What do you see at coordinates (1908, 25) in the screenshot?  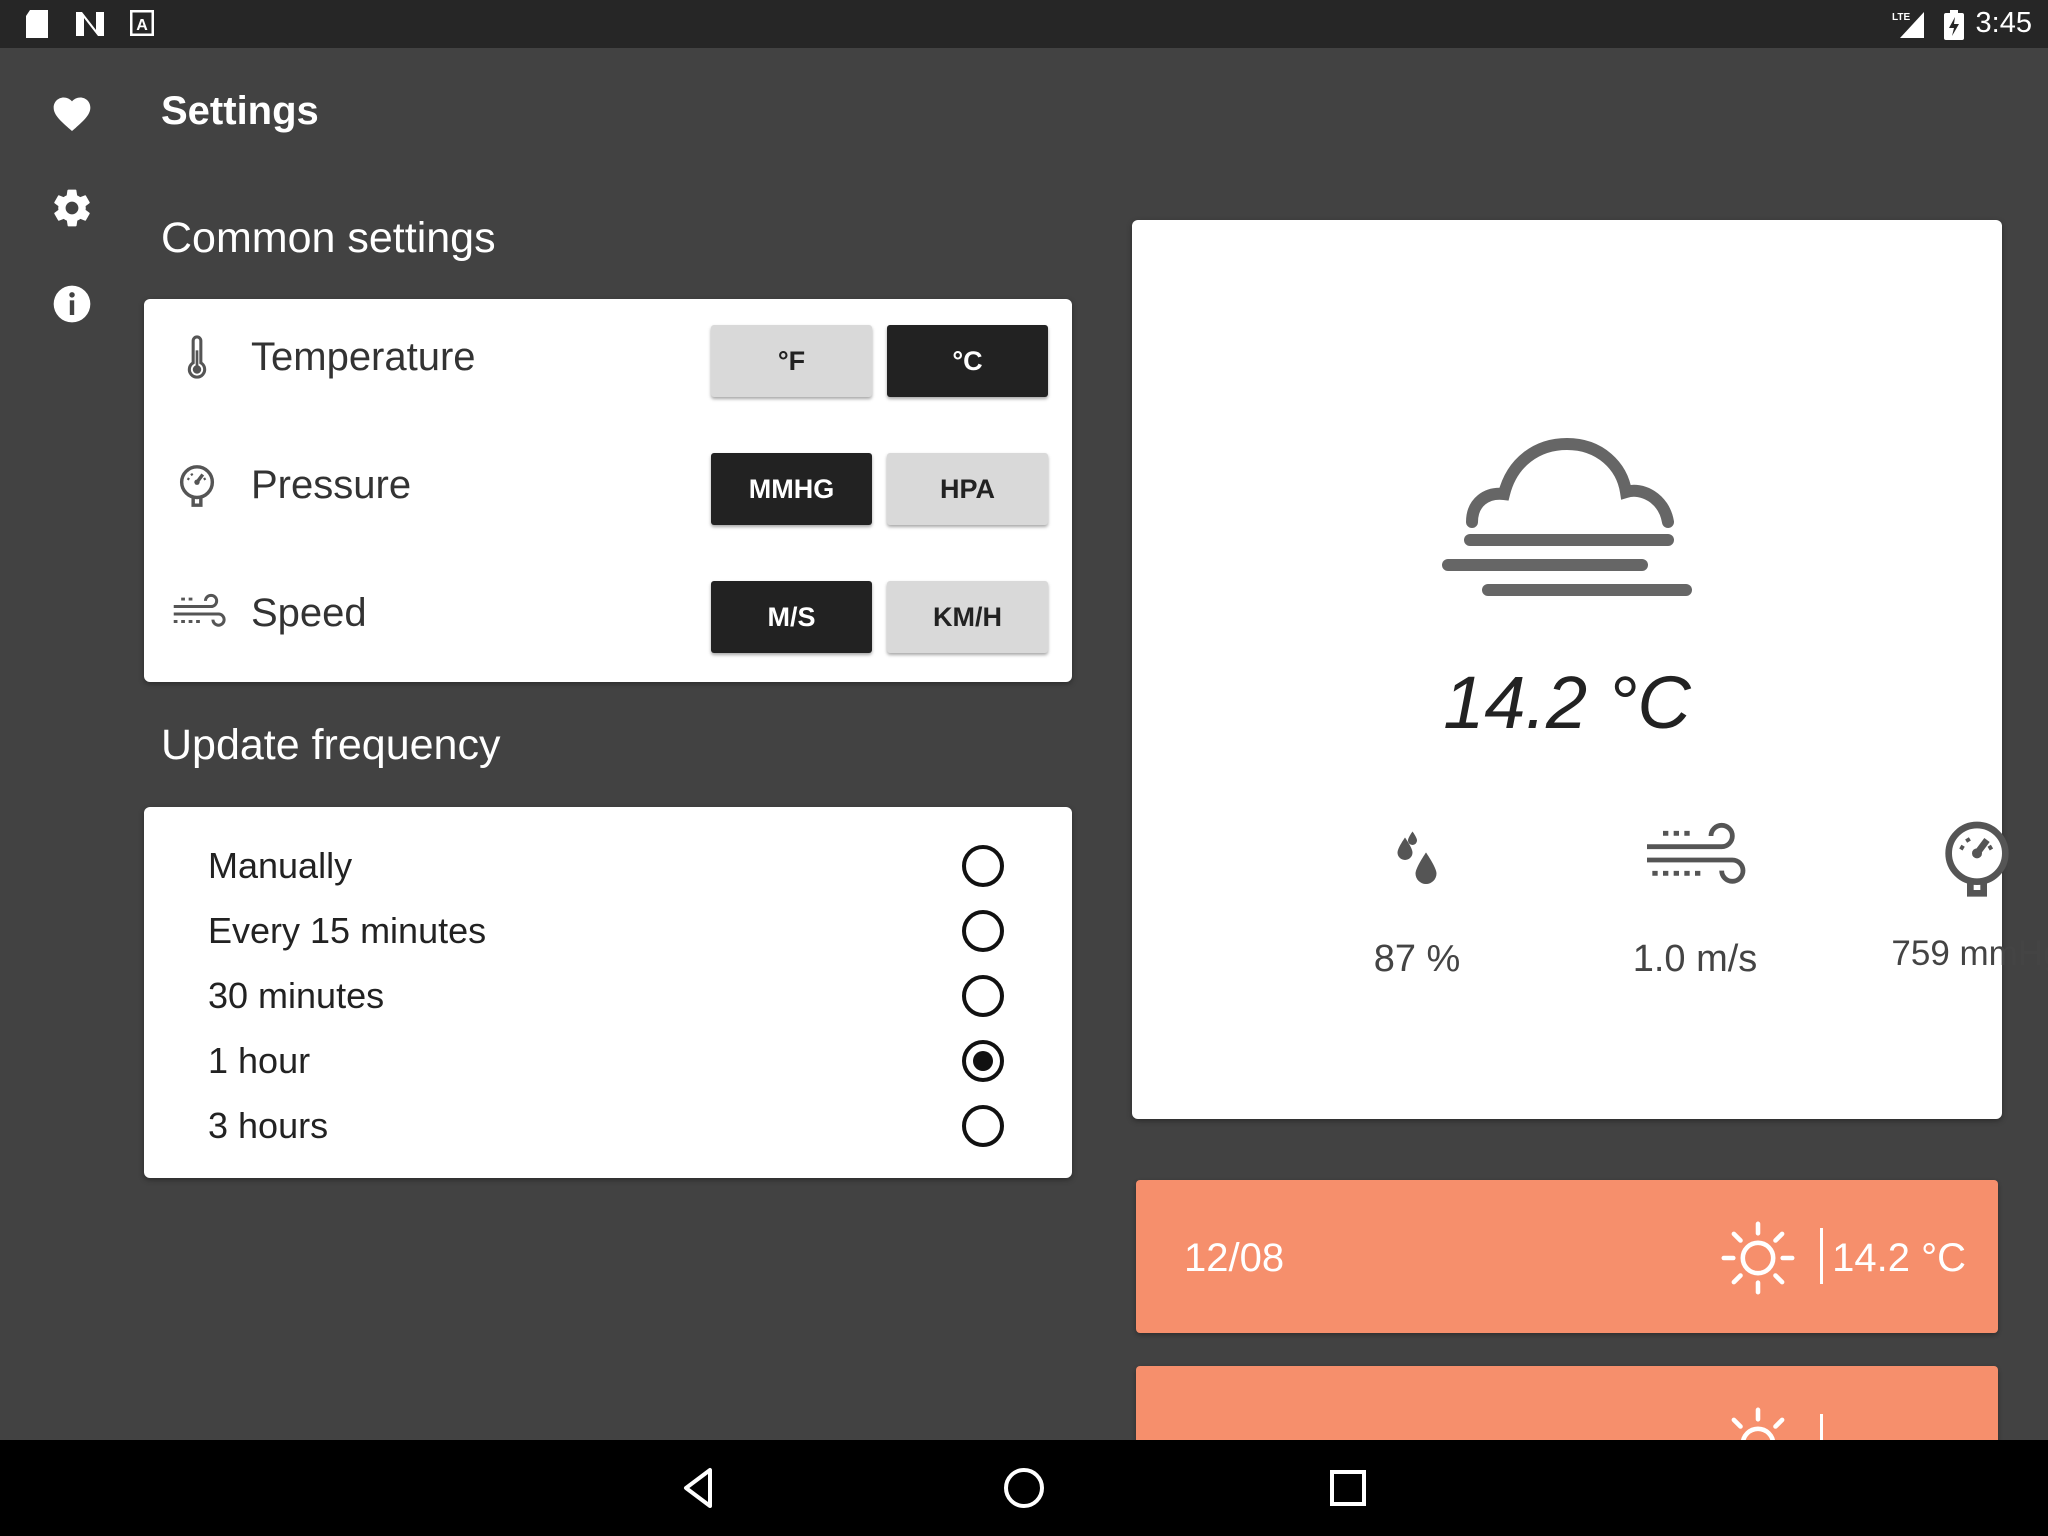 I see `lte-signal-icon: LTE` at bounding box center [1908, 25].